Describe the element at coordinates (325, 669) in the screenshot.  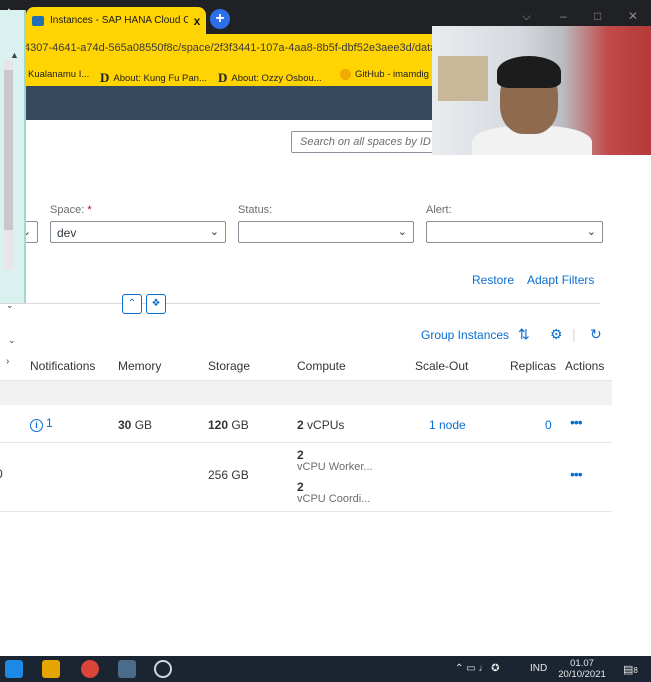
I see `windows-taskbar: ⌃ ▭ ♩ ✪ IND 01.07 20/10/2021 ▤8` at that location.